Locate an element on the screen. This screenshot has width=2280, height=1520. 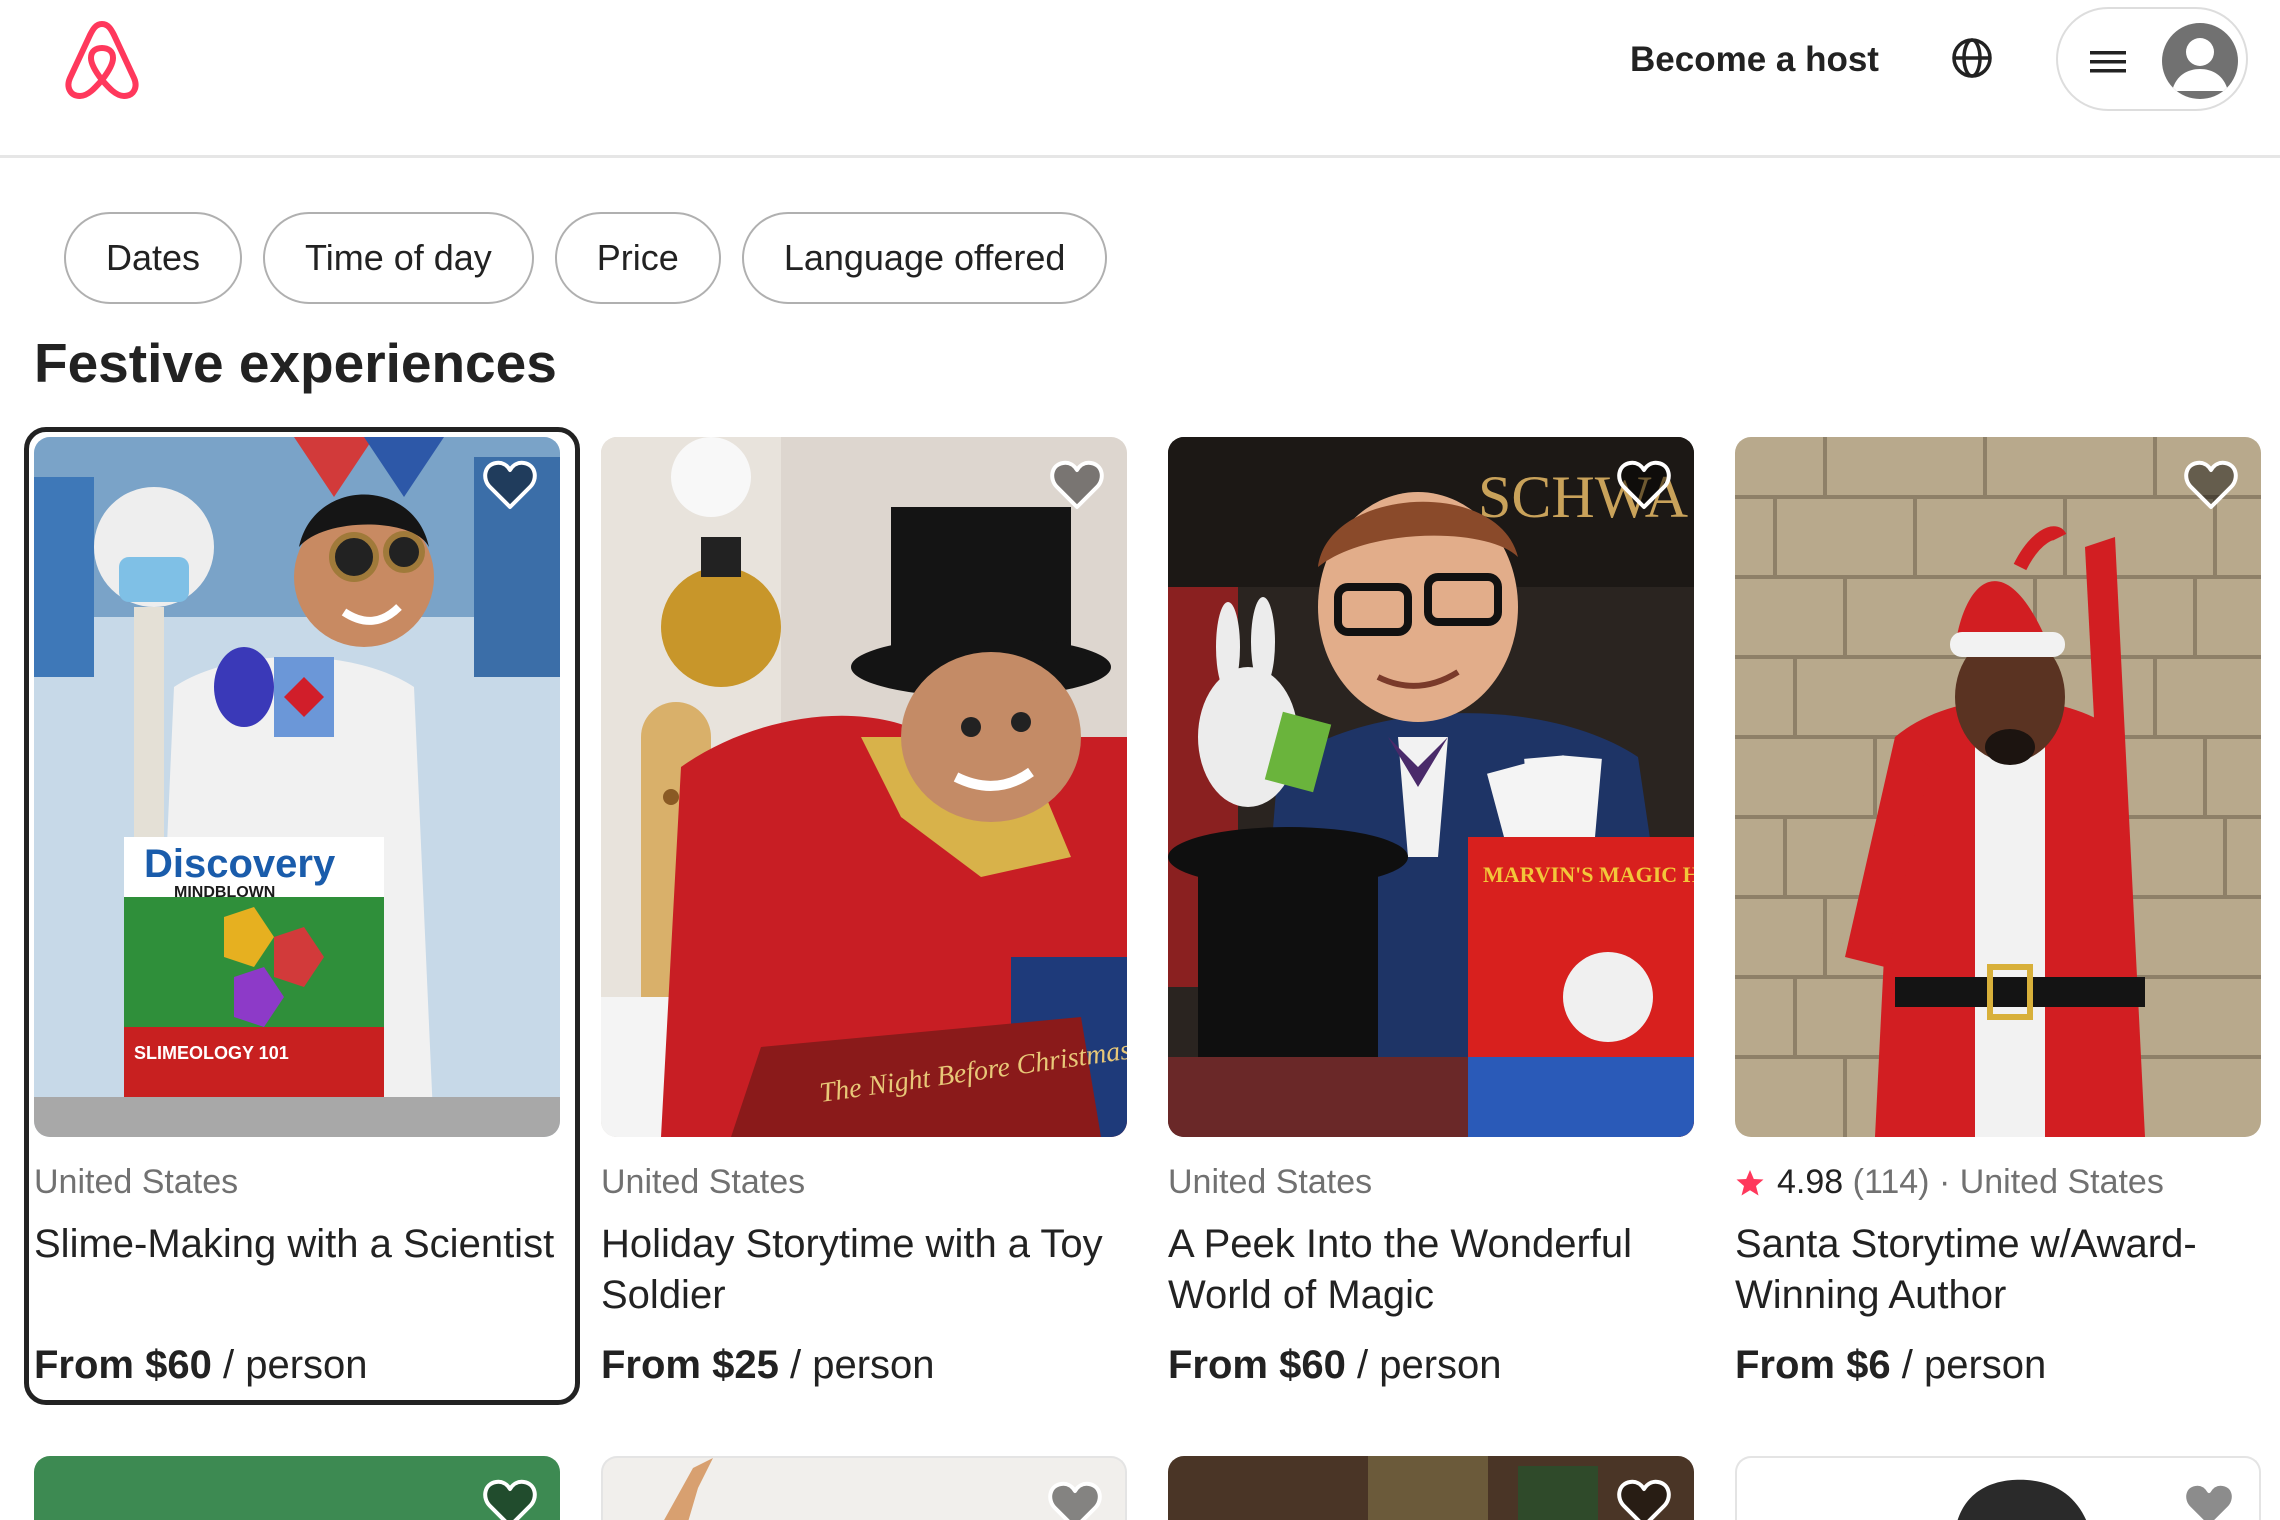
card-price: From $6 / person is located at coordinates (1890, 1365).